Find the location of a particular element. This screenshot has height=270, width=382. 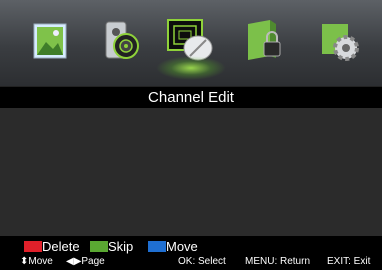

color-key-legend: Delete Skip Move is located at coordinates (191, 245).